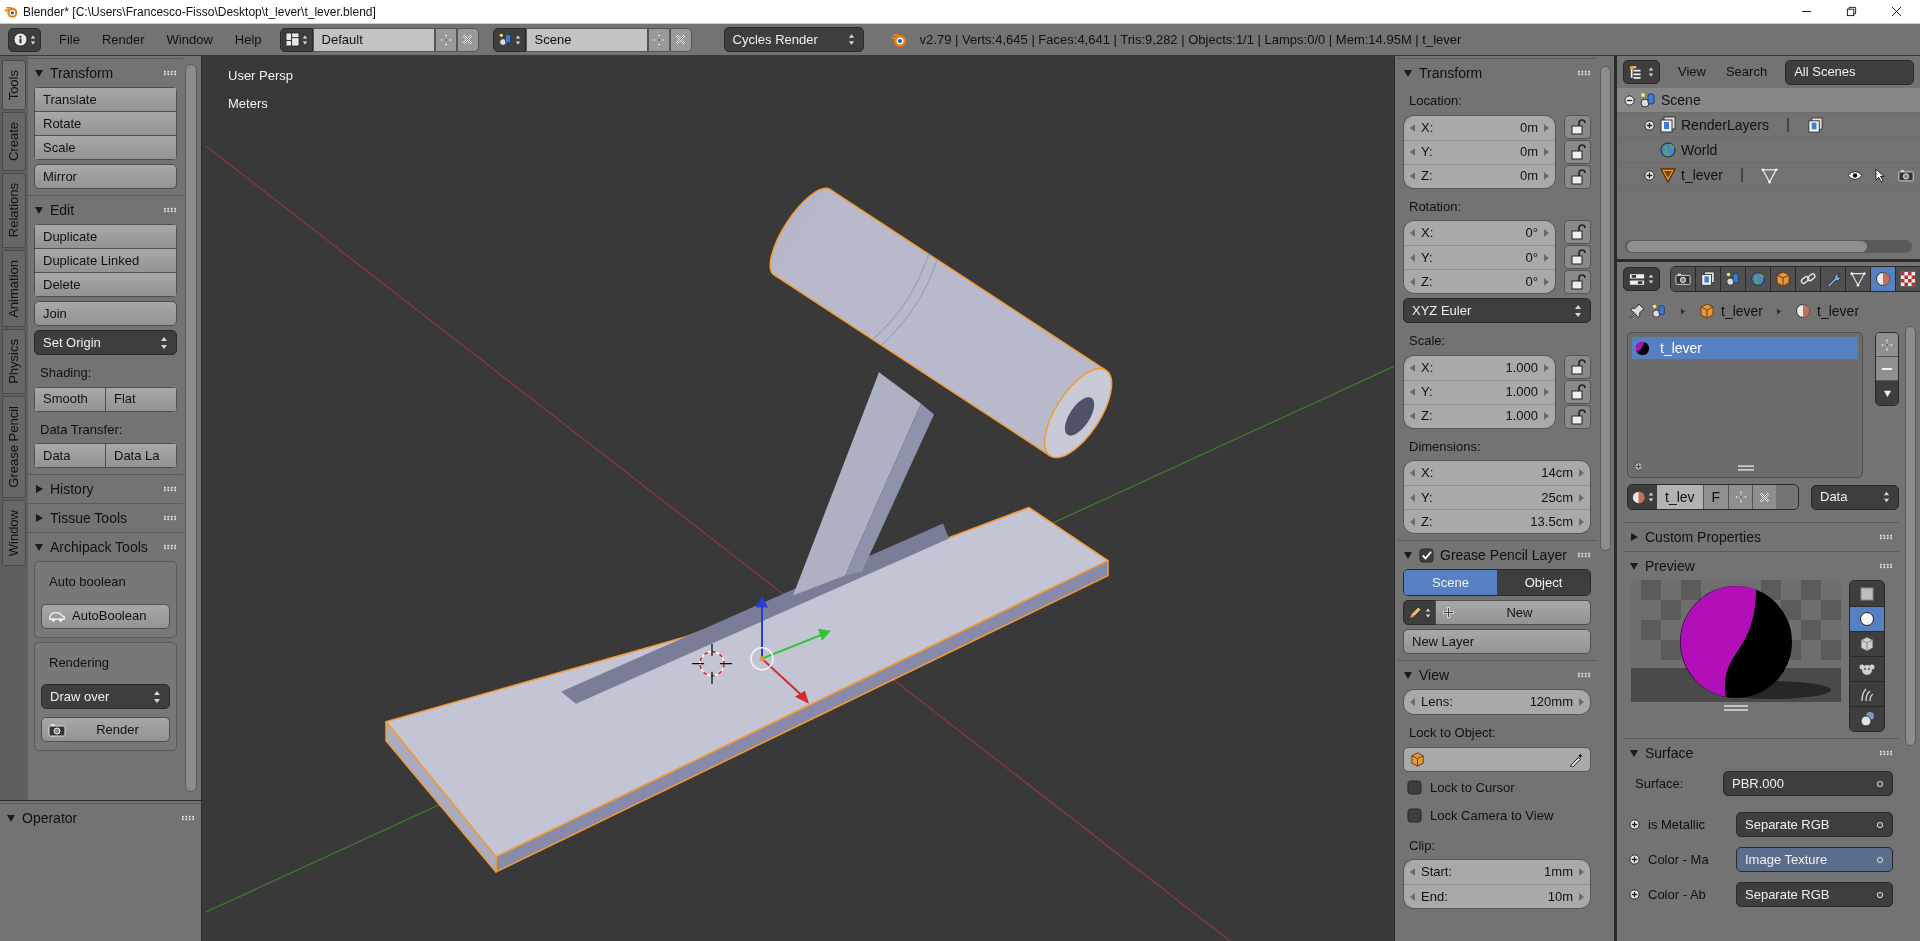  I want to click on list-item: t_lever, so click(1745, 348).